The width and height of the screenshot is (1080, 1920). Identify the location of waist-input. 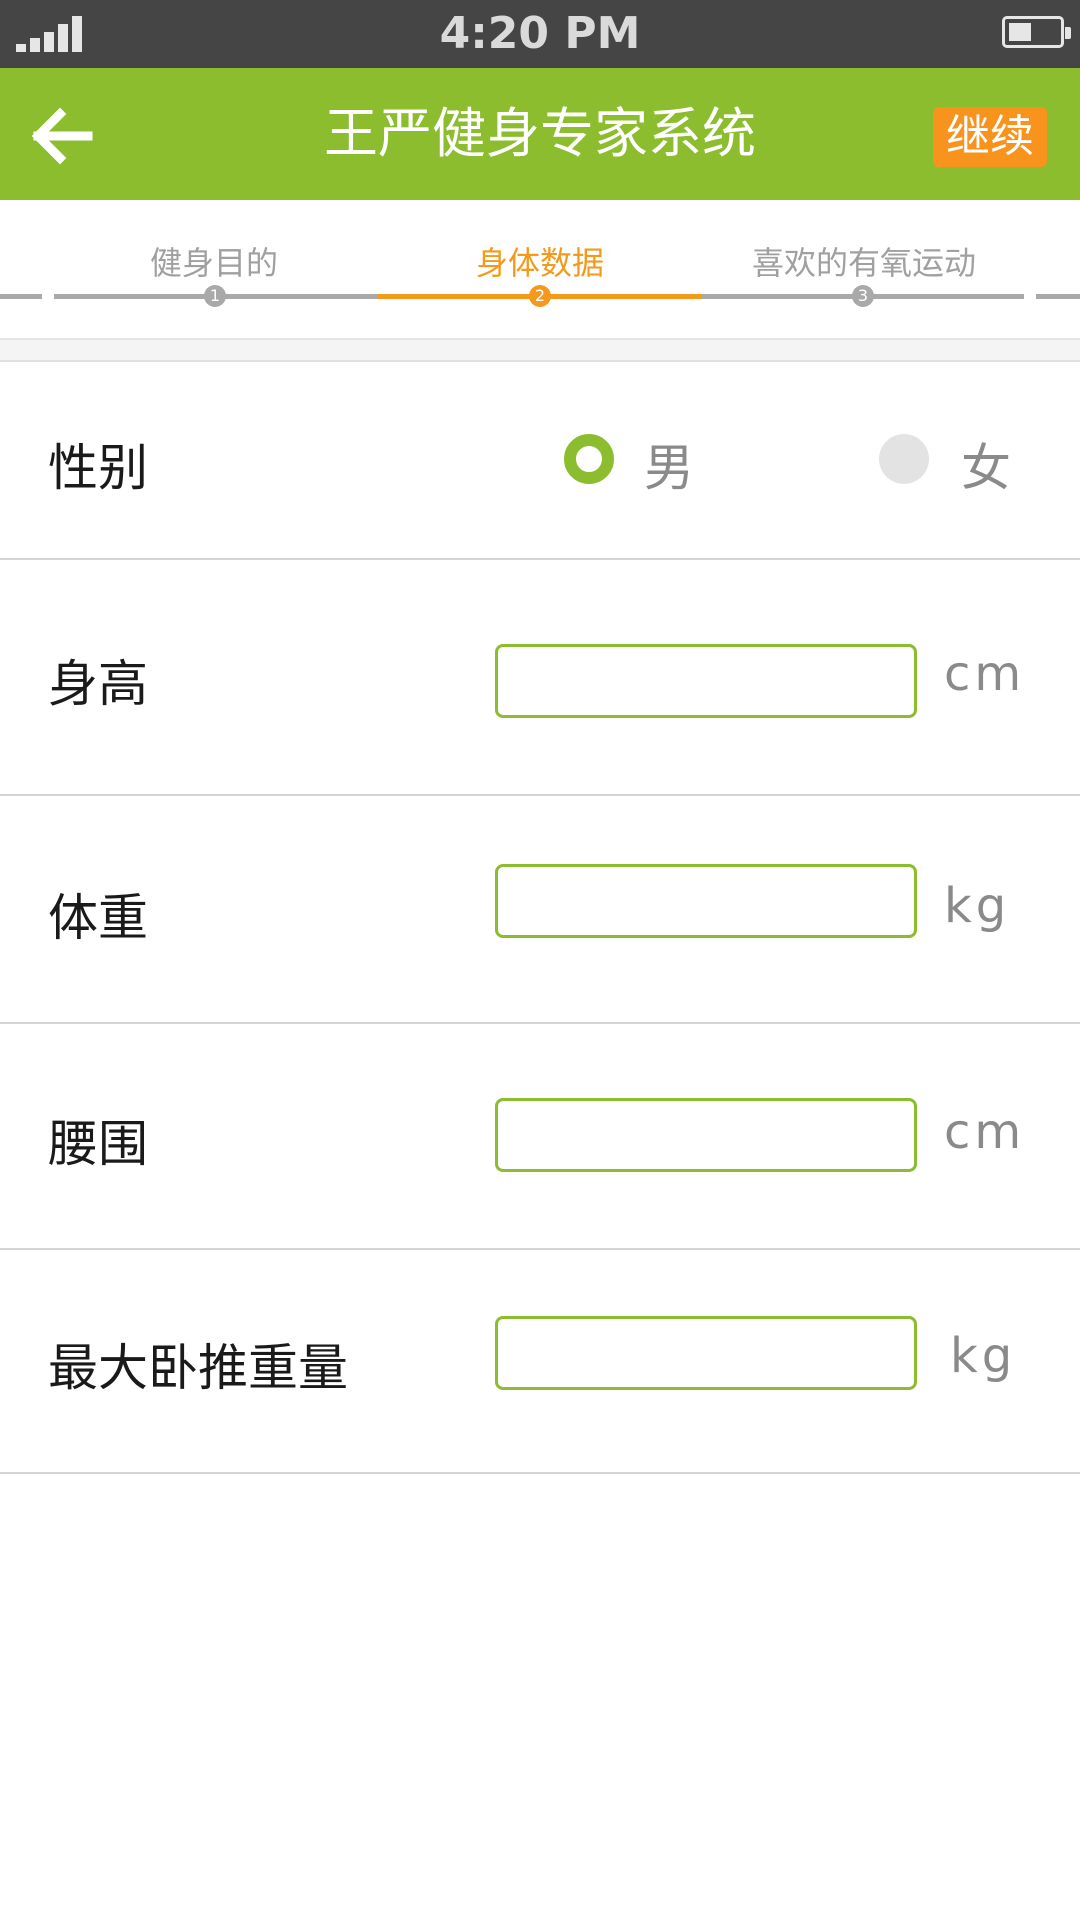
(706, 1135).